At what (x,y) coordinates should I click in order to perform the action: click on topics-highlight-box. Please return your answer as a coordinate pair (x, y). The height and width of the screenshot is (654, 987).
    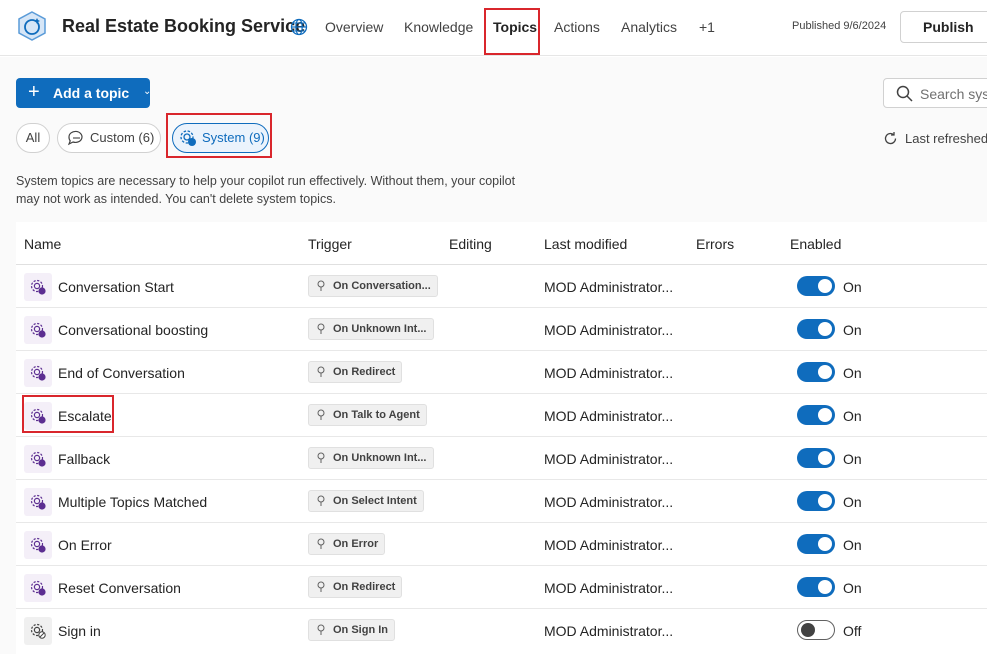
    Looking at the image, I should click on (512, 31).